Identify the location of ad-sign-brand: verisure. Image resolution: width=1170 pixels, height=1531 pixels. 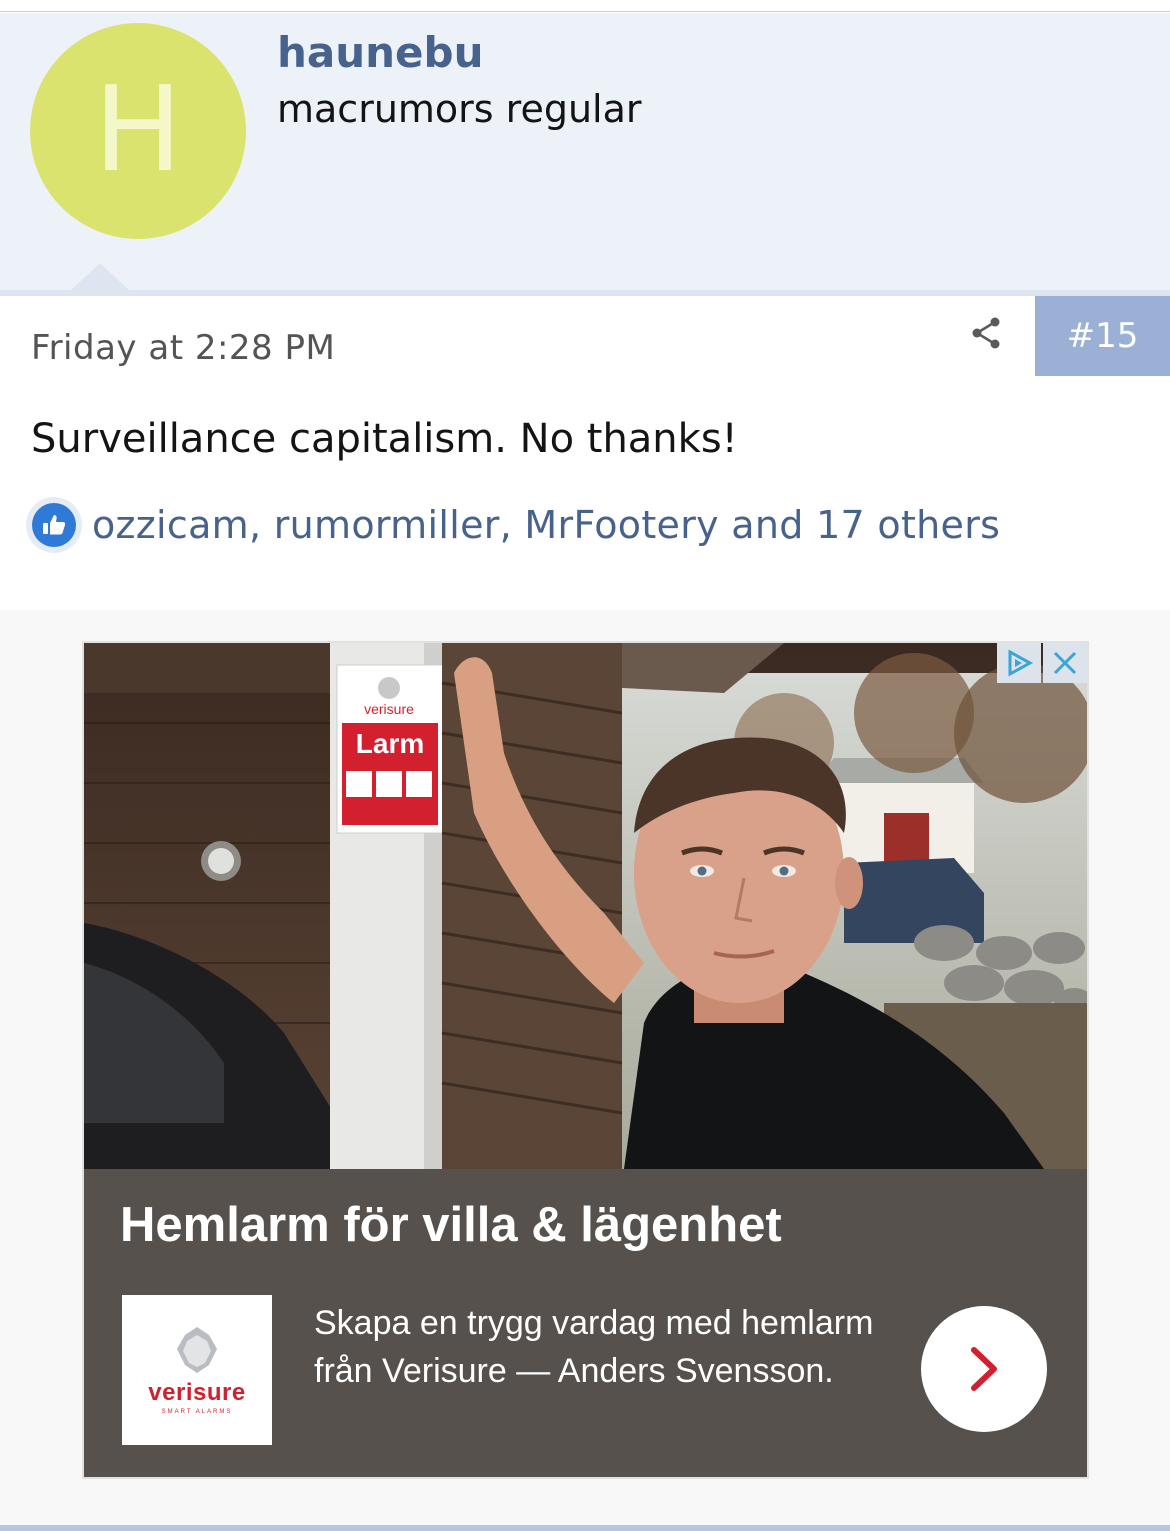
(389, 709).